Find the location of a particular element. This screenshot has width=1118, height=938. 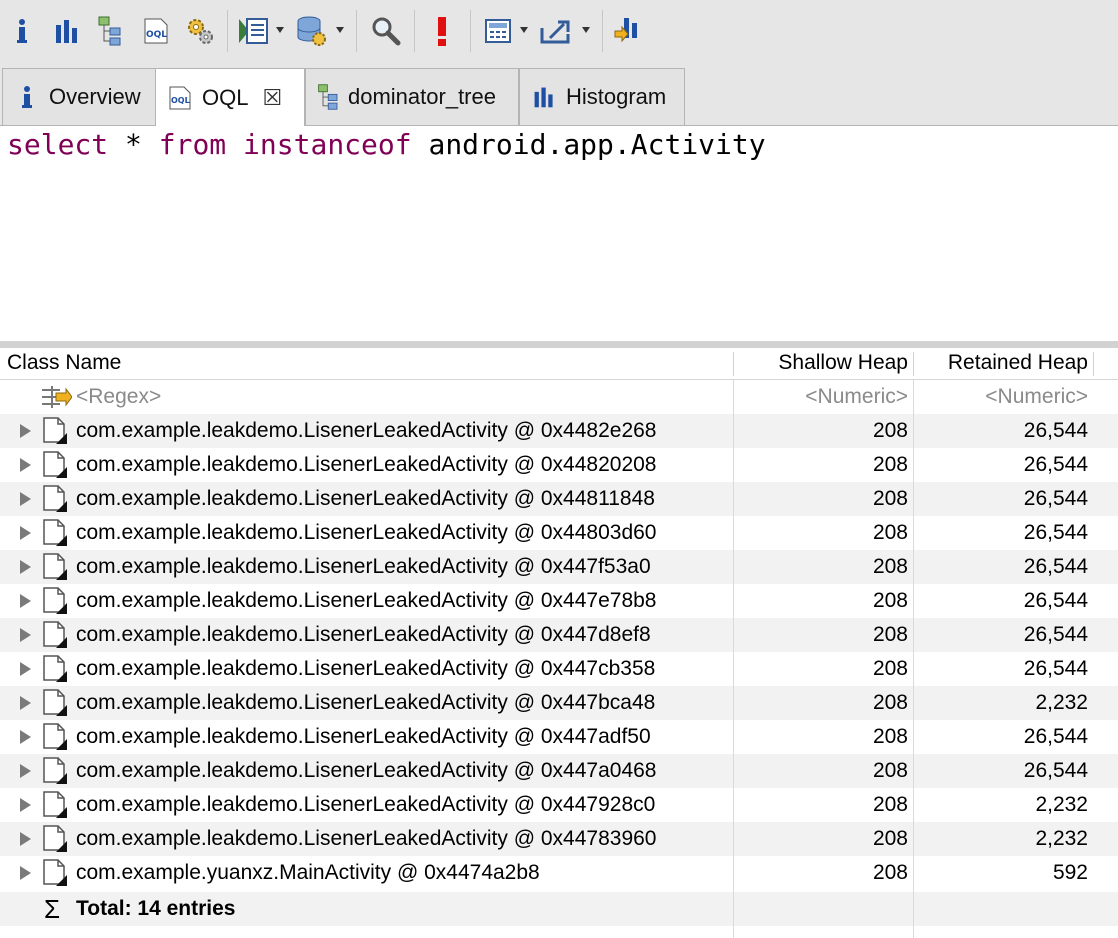

calculate-button is located at coordinates (498, 31).